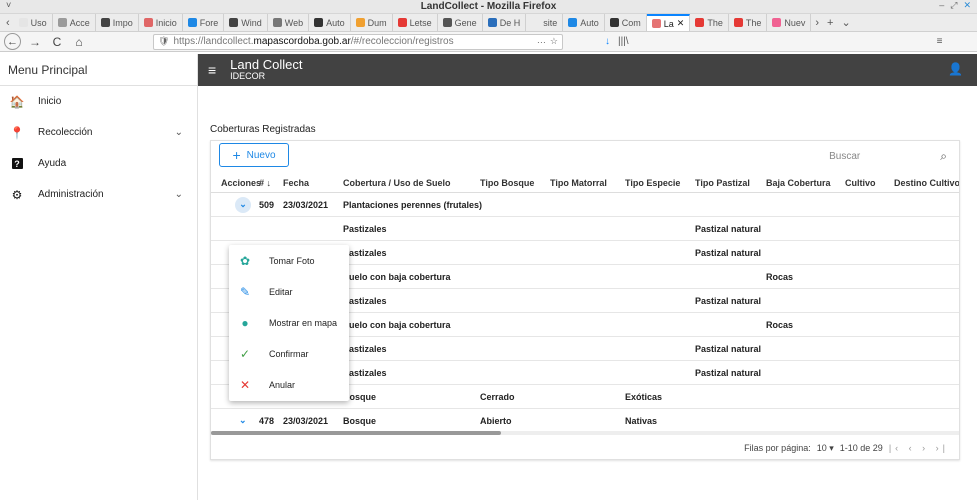 The height and width of the screenshot is (500, 977). I want to click on browser-tab: Web, so click(289, 22).